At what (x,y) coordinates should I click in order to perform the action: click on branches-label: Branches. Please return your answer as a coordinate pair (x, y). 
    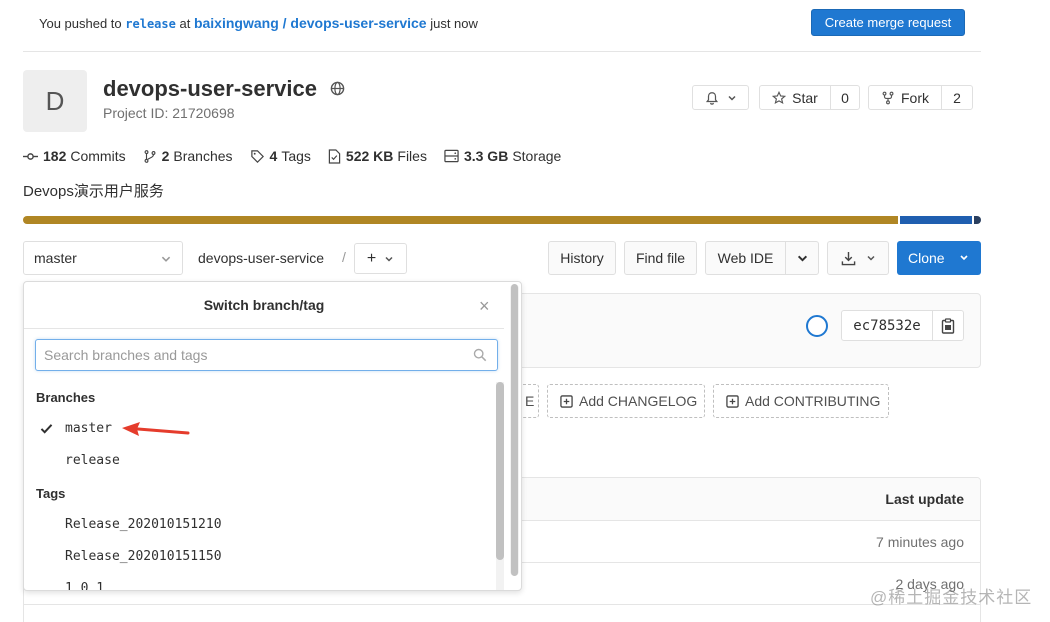
    Looking at the image, I should click on (203, 156).